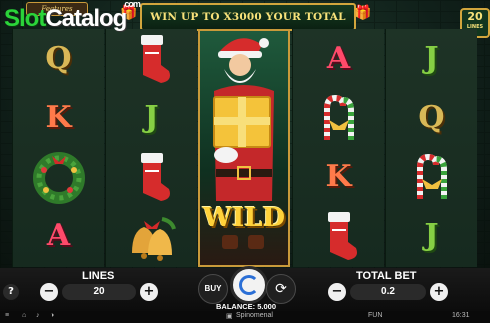 The width and height of the screenshot is (490, 323). Describe the element at coordinates (99, 292) in the screenshot. I see `lines-value: 20` at that location.